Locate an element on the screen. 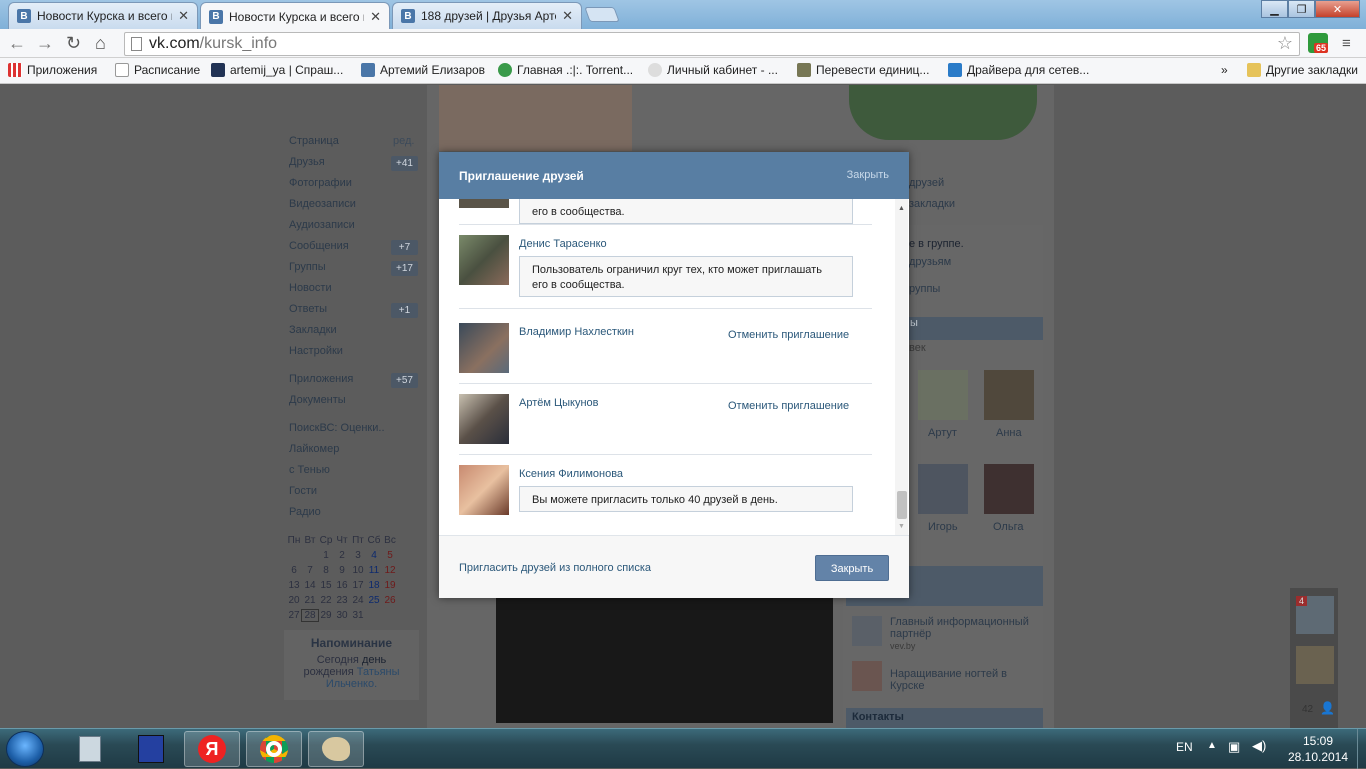 Image resolution: width=1366 pixels, height=769 pixels. contacts-header: Контакты is located at coordinates (944, 718).